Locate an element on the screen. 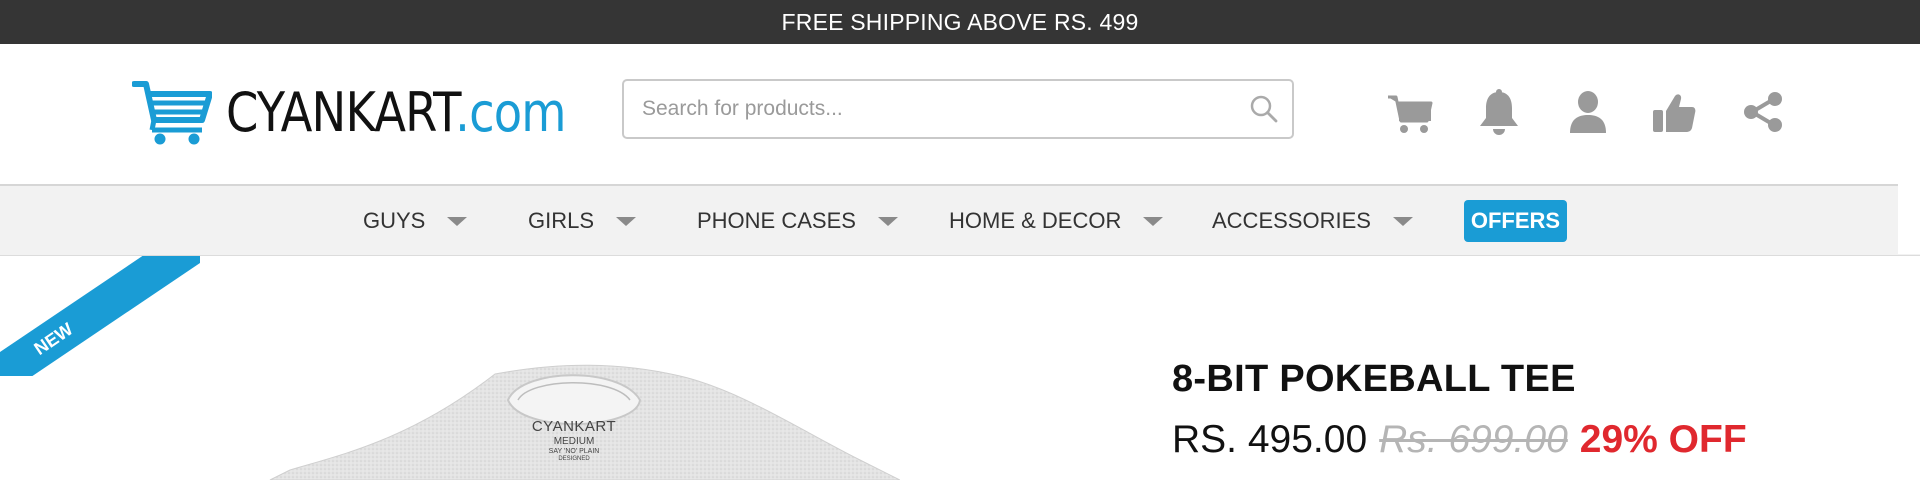  price-row: RS. 495.00 Rs. 699.00 29% OFF is located at coordinates (1459, 440).